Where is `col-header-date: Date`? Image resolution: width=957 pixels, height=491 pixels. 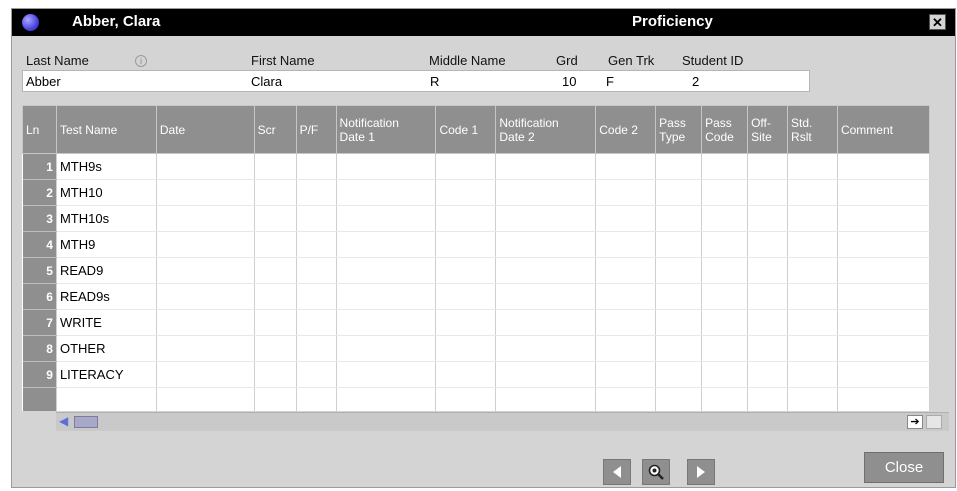
col-header-date: Date is located at coordinates (205, 129).